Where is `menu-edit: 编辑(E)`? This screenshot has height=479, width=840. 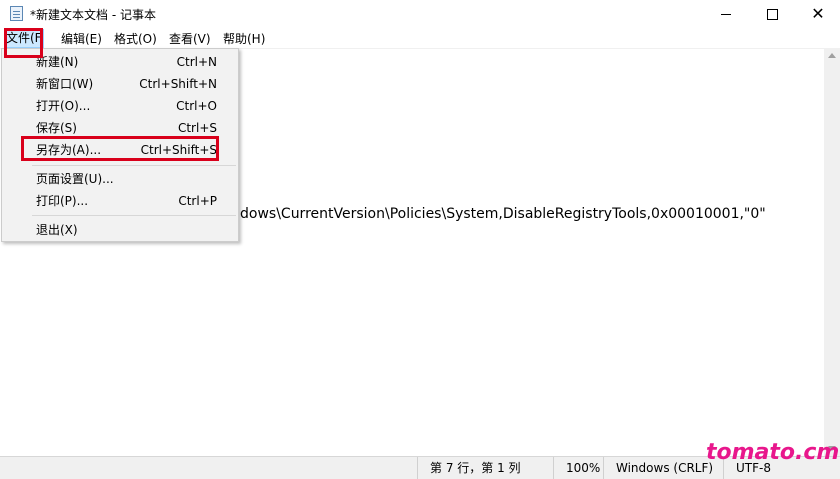 menu-edit: 编辑(E) is located at coordinates (81, 39).